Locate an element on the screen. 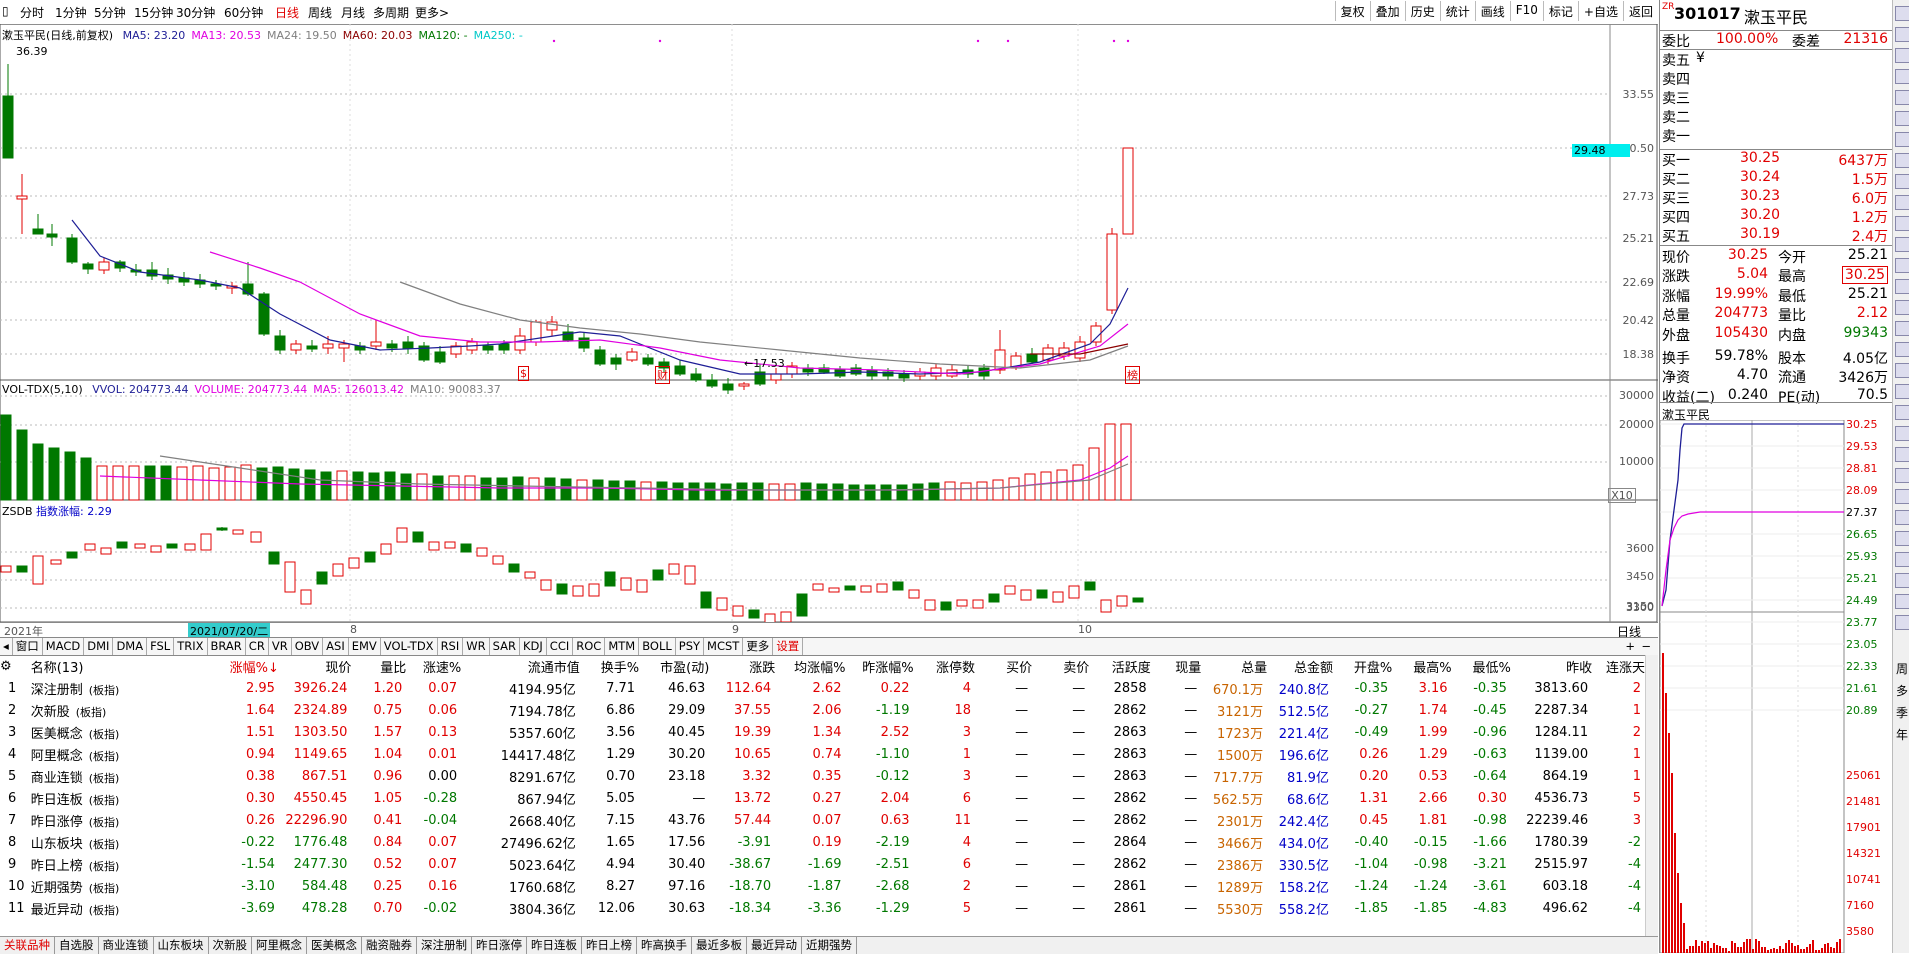  indicator-tab-24: 设置 is located at coordinates (788, 646).